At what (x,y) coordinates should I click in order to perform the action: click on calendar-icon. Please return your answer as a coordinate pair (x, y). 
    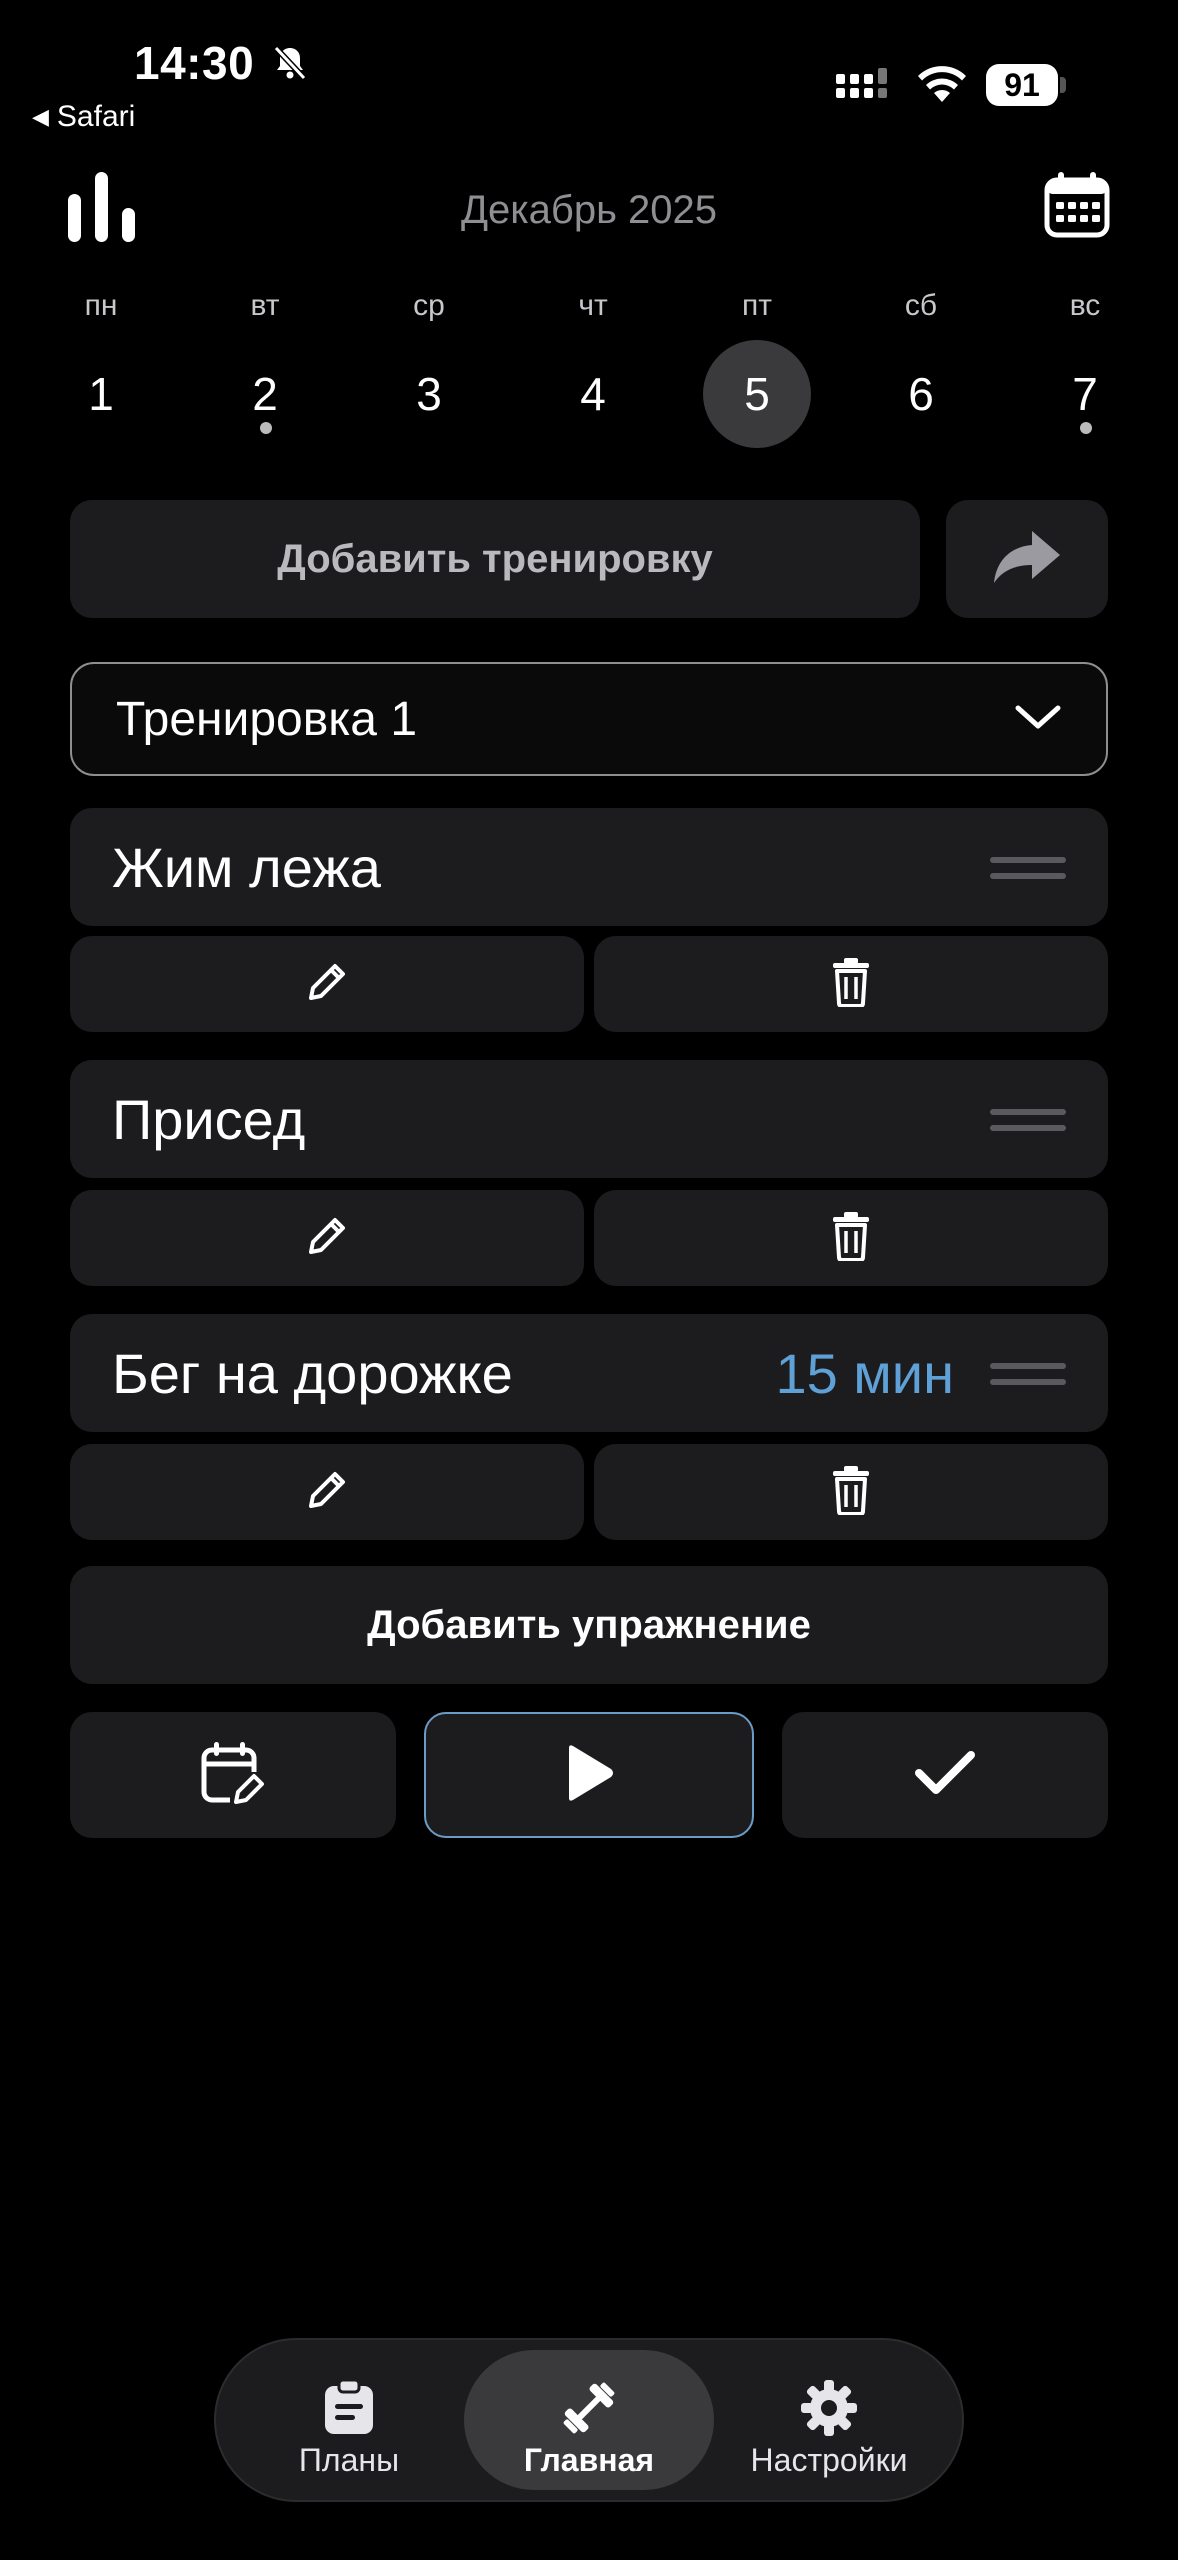
    Looking at the image, I should click on (1077, 207).